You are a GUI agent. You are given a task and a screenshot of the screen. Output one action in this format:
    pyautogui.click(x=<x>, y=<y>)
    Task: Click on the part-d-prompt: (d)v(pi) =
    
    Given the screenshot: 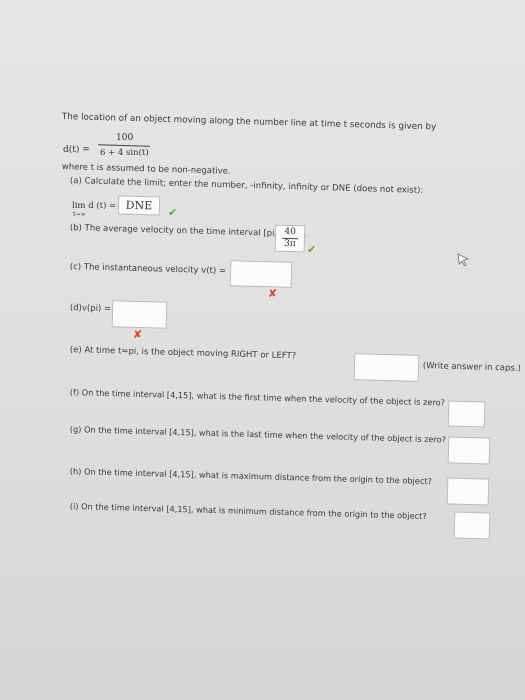 What is the action you would take?
    pyautogui.click(x=90, y=309)
    